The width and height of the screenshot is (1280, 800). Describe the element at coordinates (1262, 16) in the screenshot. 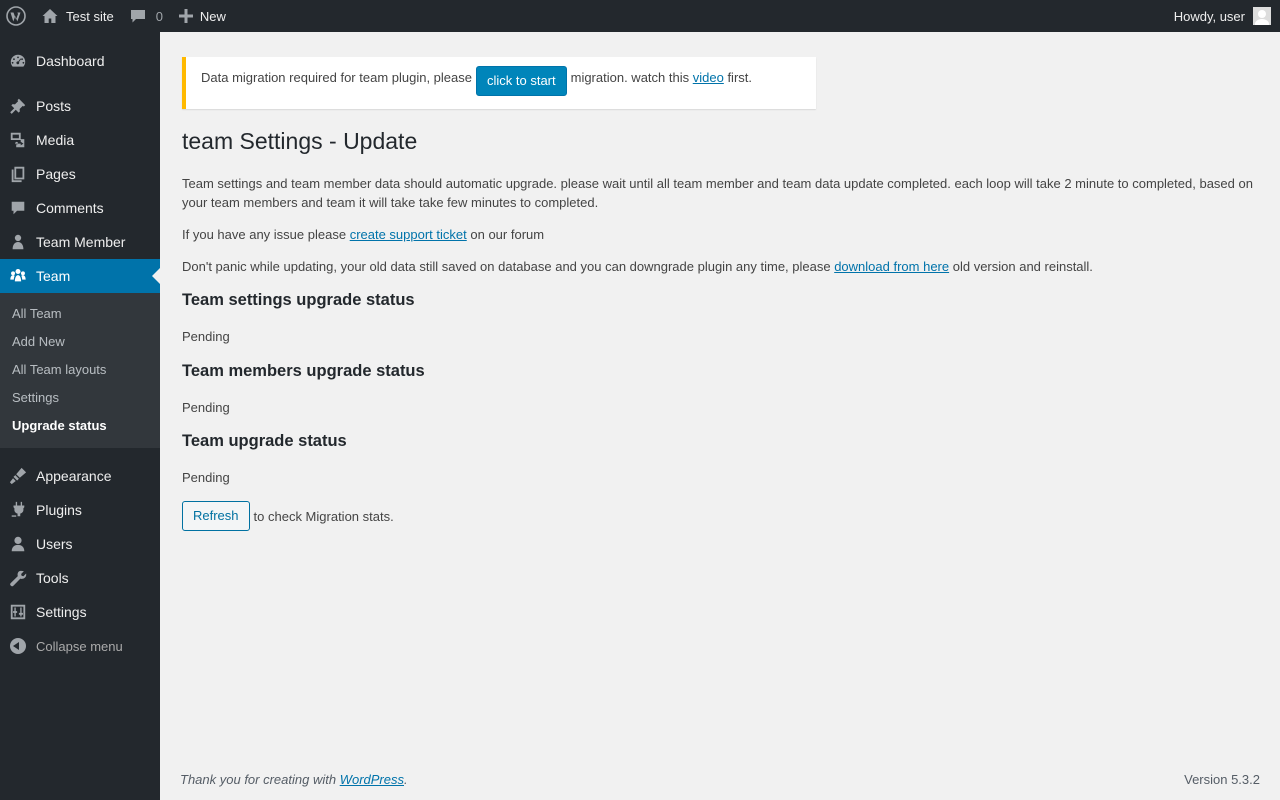

I see `avatar` at that location.